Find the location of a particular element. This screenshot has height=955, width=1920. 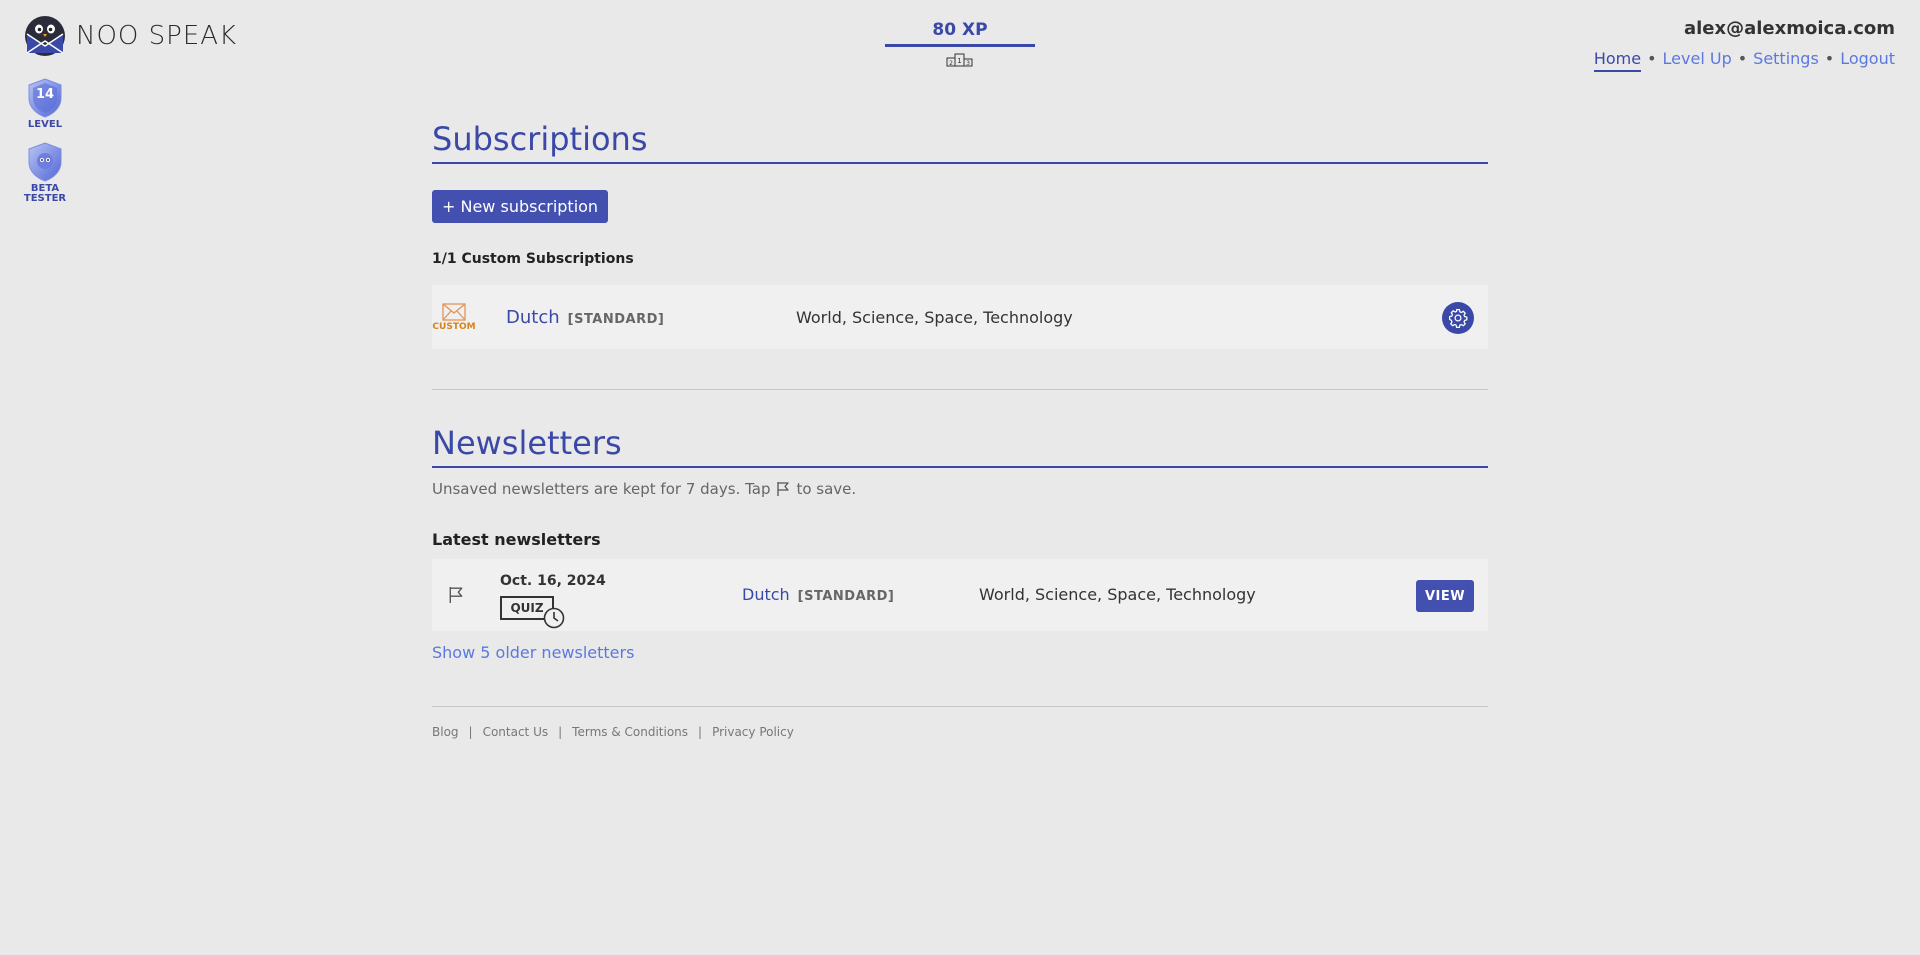

xp-indicator: 80 XP 1 2 3 is located at coordinates (960, 43).